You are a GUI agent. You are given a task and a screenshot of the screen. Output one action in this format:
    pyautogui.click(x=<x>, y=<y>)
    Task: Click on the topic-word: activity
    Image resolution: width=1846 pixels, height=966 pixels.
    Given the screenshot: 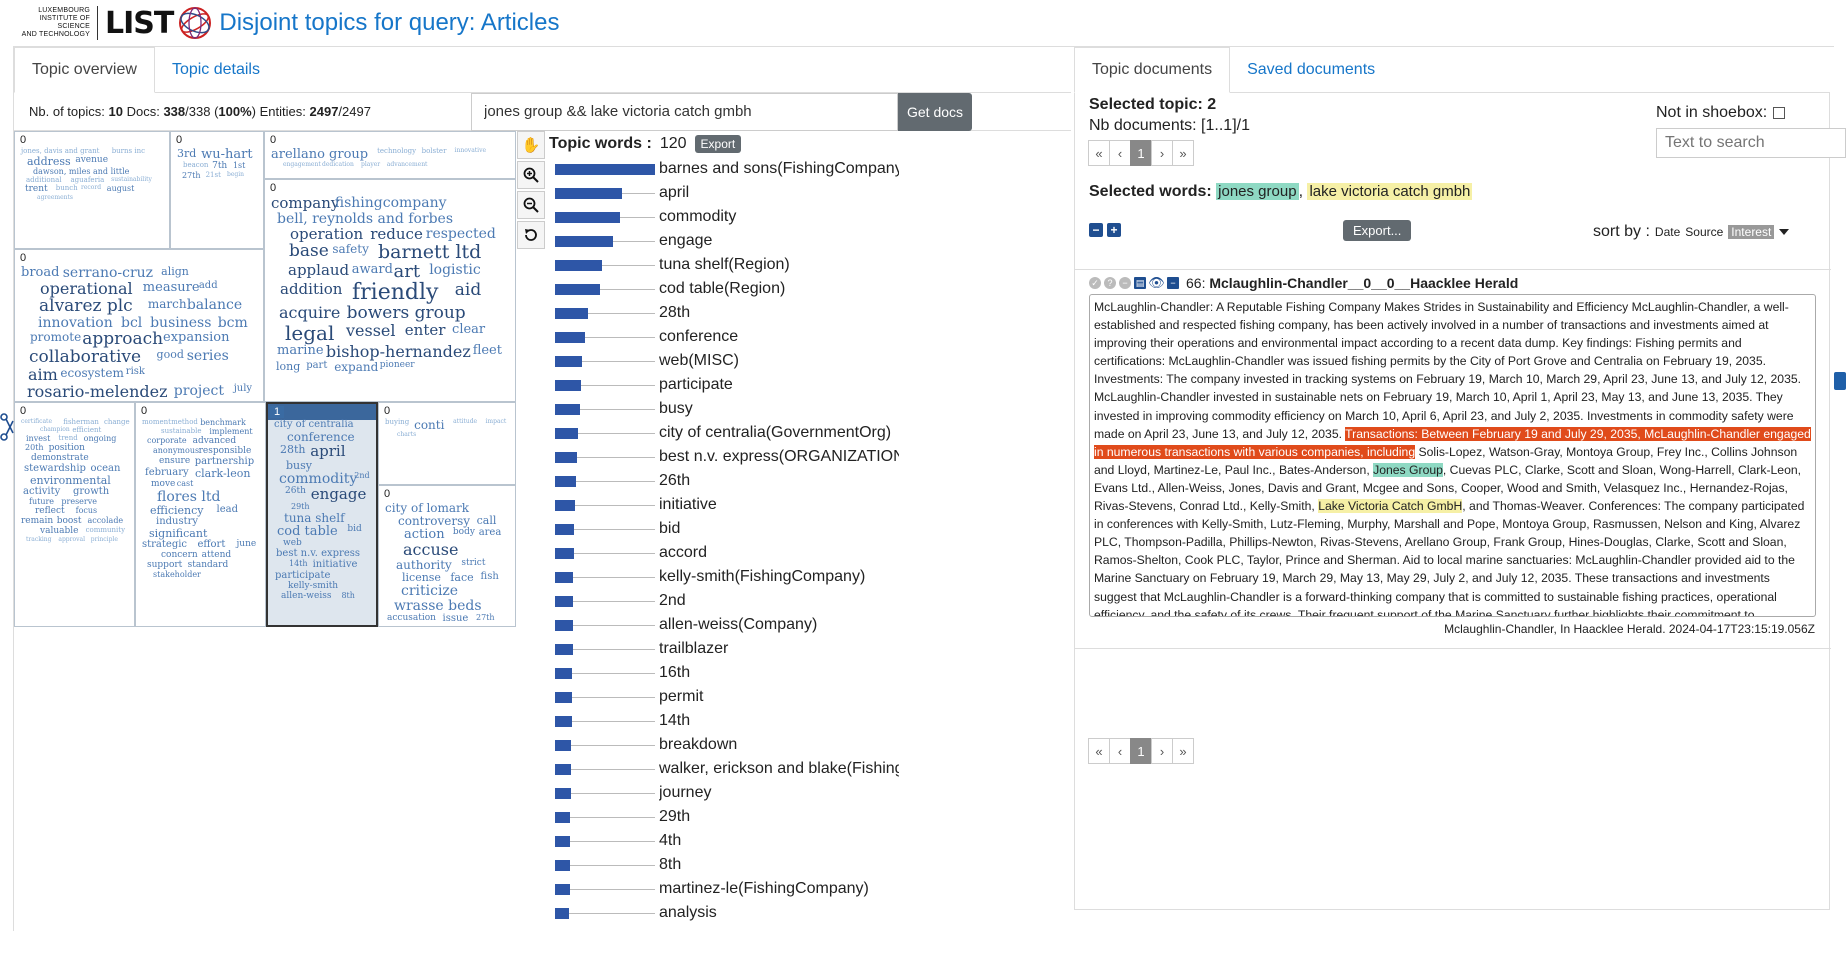 What is the action you would take?
    pyautogui.click(x=41, y=492)
    